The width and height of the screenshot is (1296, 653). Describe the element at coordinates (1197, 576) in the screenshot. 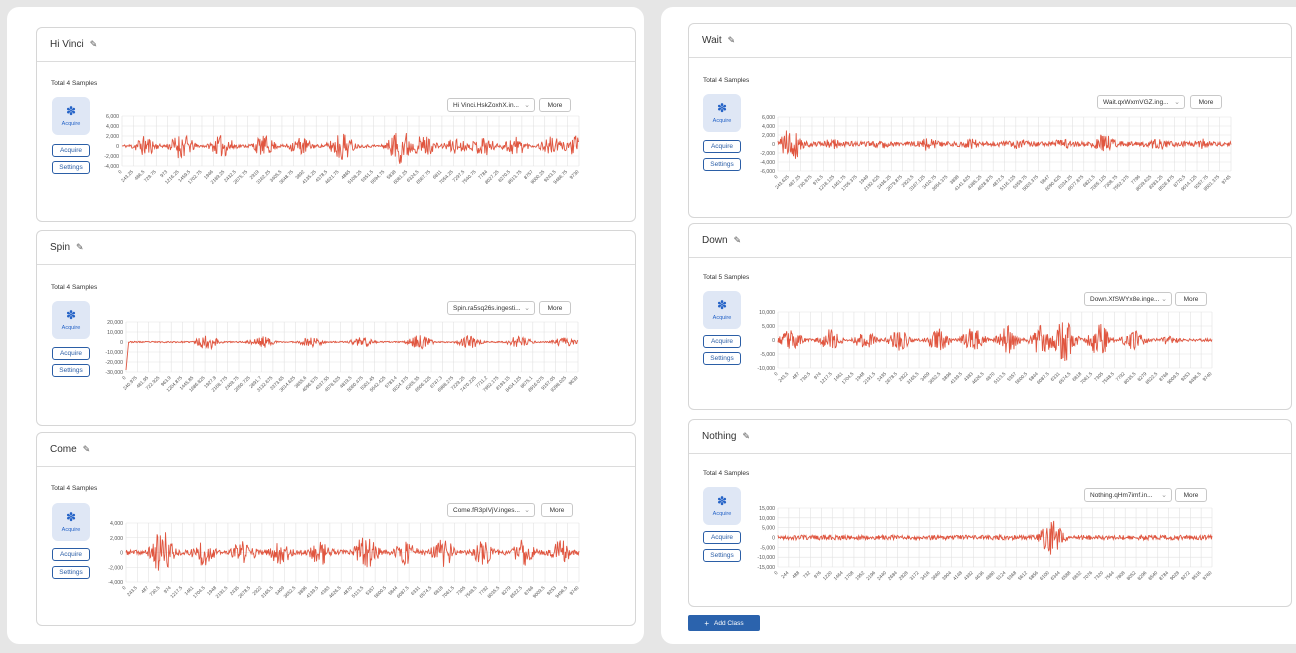

I see `x-tick-label: 9516` at that location.